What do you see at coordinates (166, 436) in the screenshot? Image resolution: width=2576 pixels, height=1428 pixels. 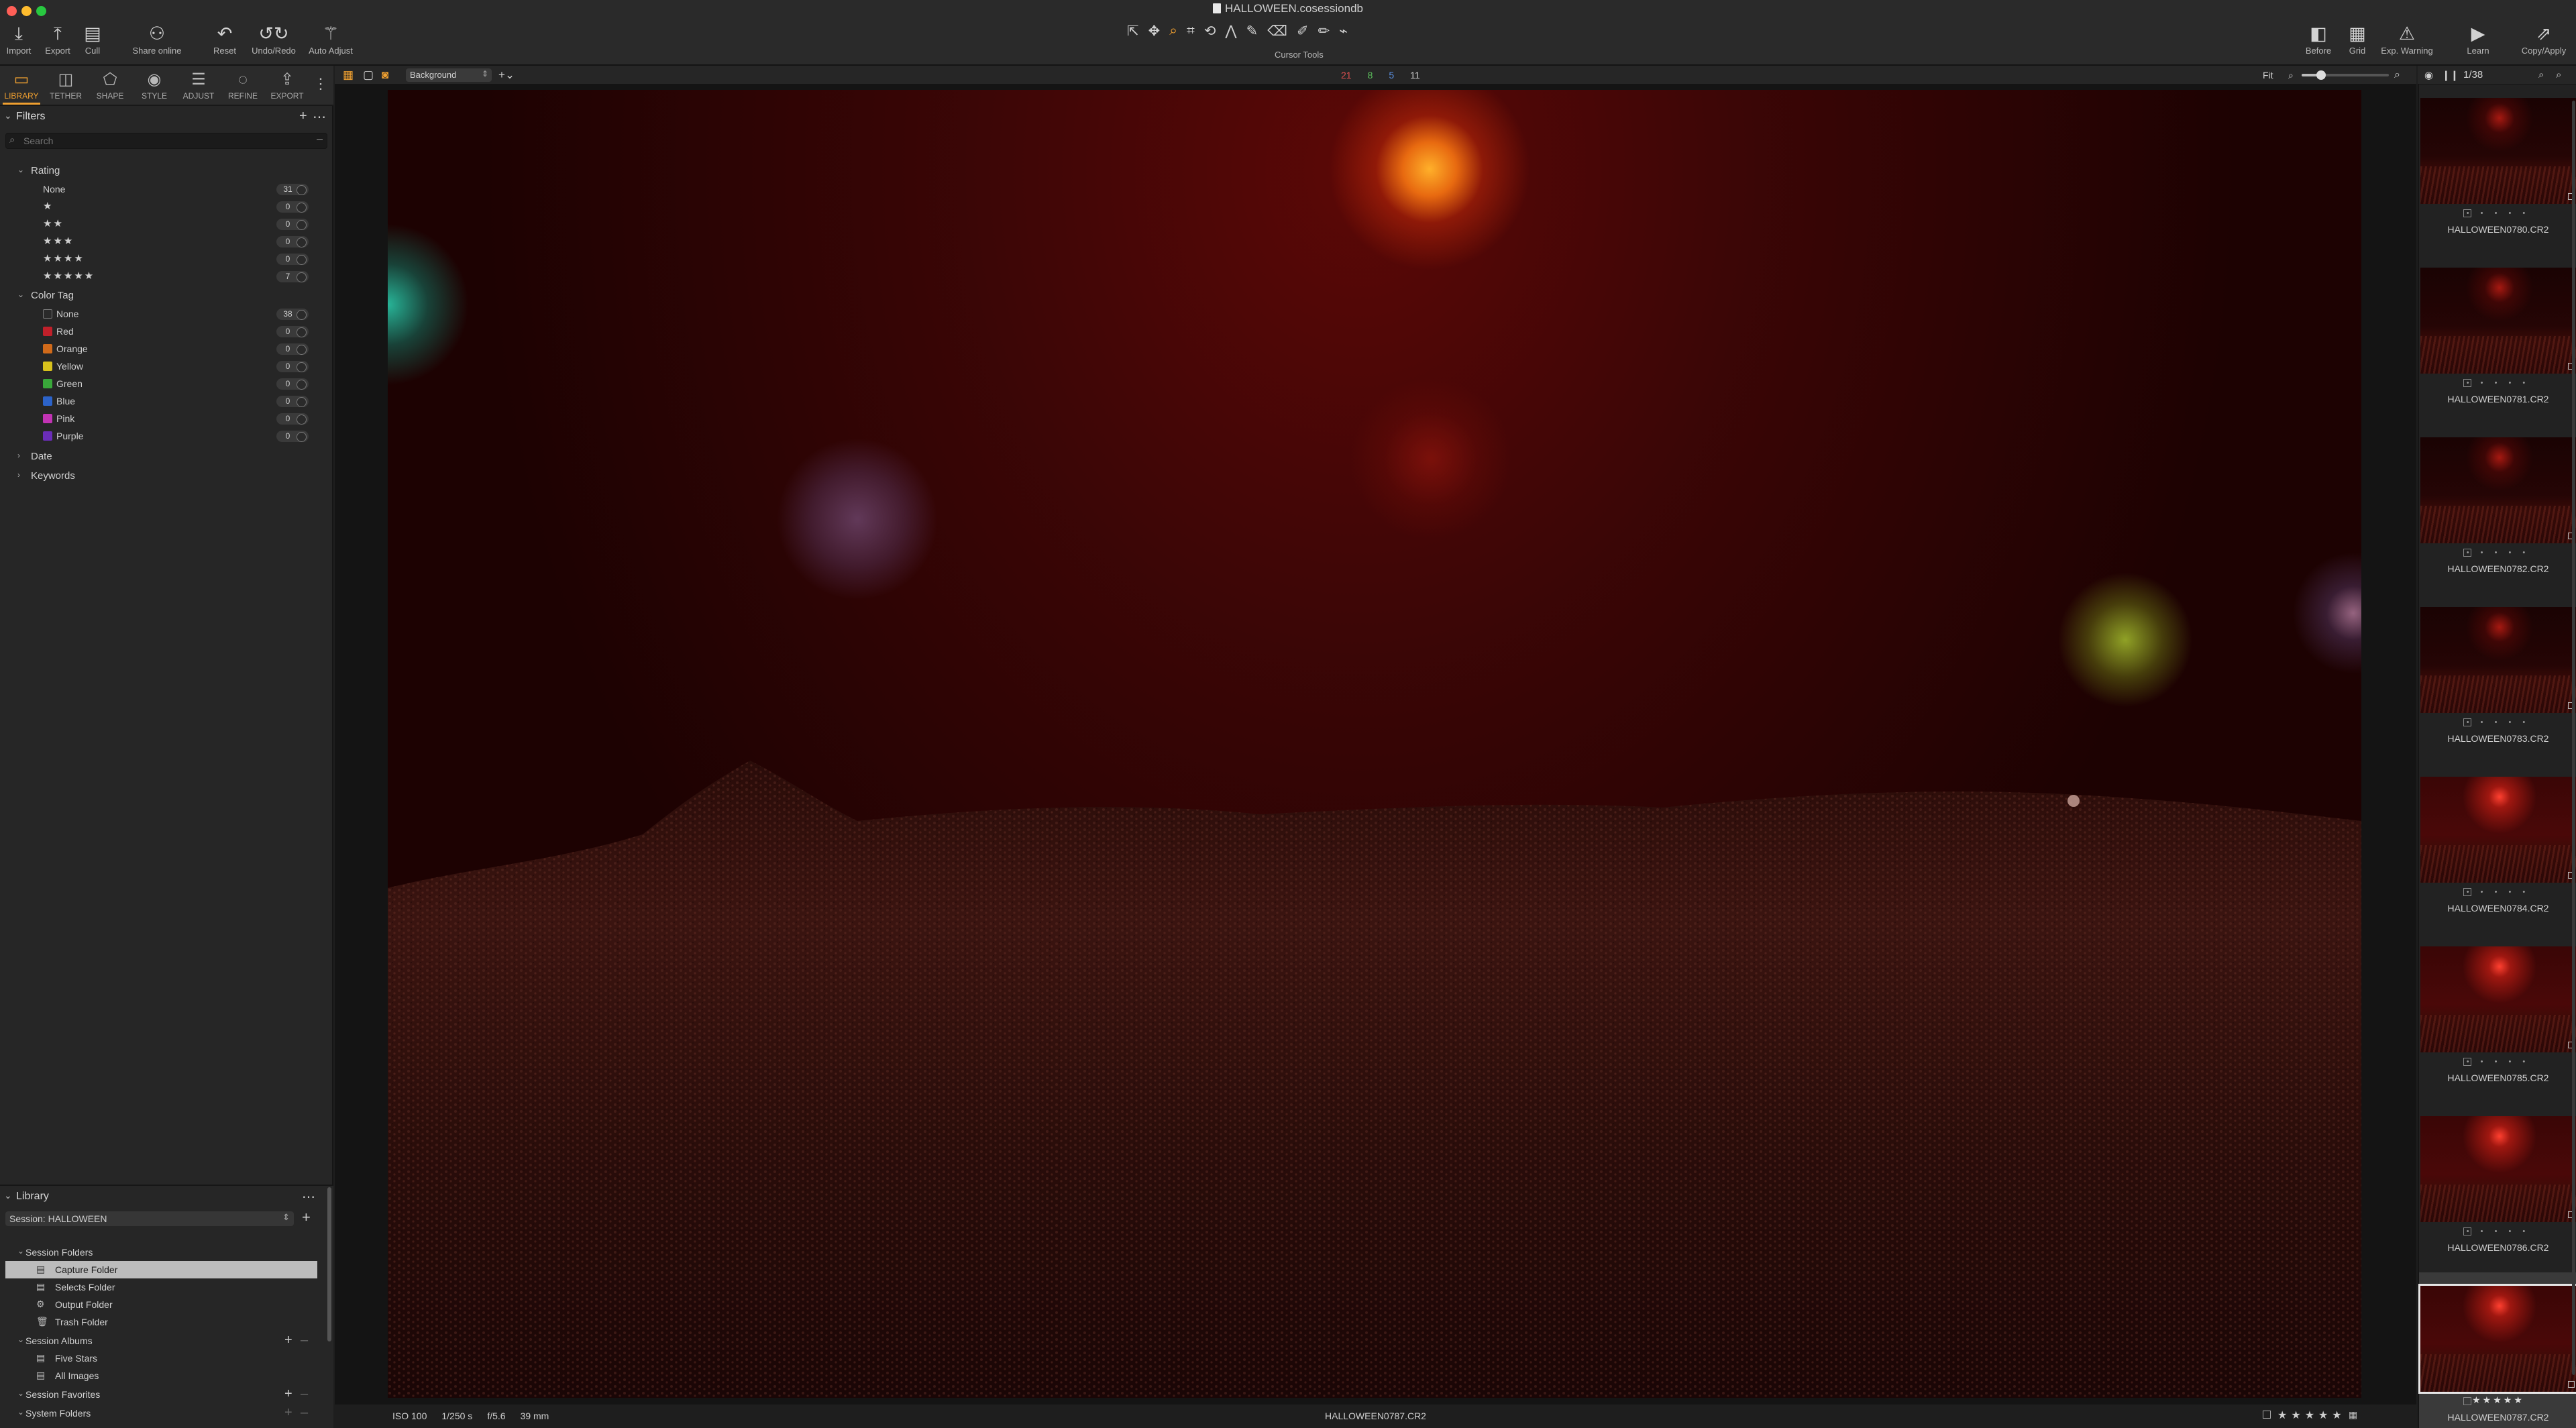 I see `color-tag-row-purple: Purple 0` at bounding box center [166, 436].